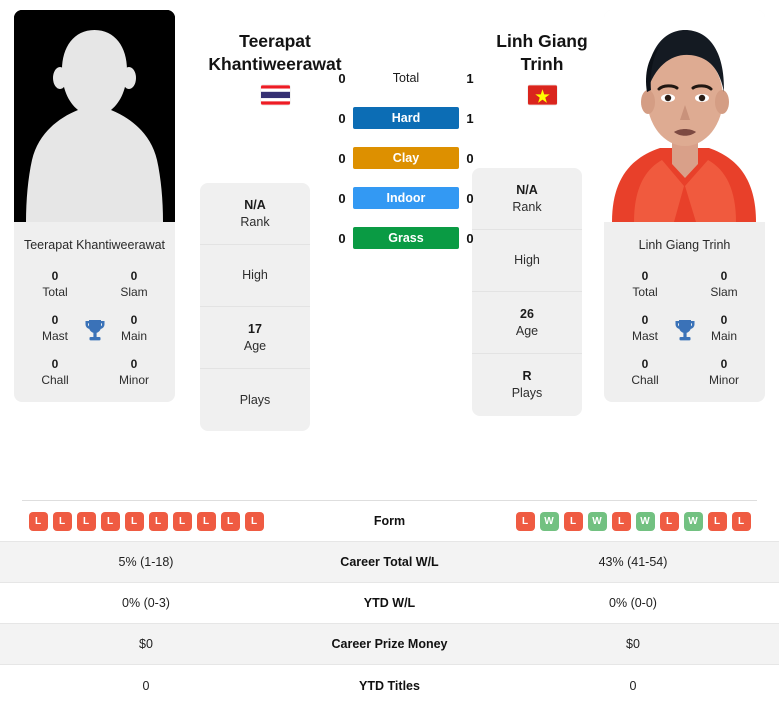 This screenshot has width=779, height=719. I want to click on h2h-bar-grass: Grass, so click(406, 238).